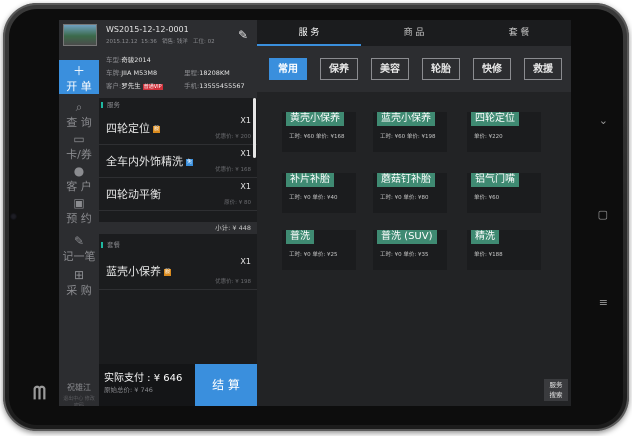  Describe the element at coordinates (504, 132) in the screenshot. I see `service-card: 四轮定位 单价: ¥220` at that location.